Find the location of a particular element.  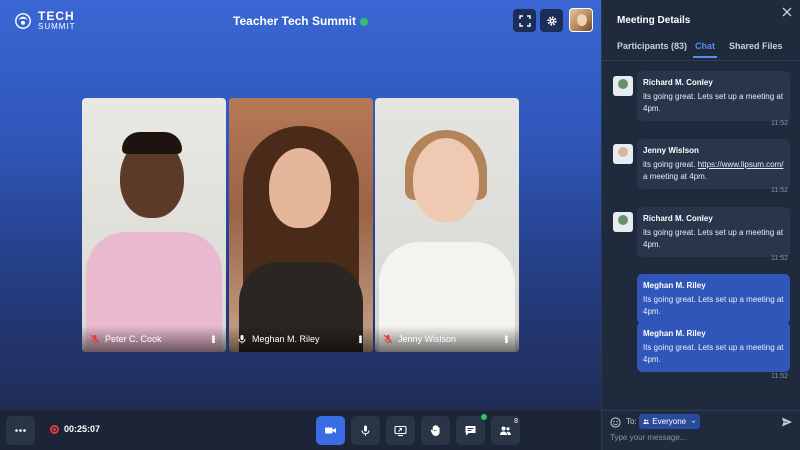

chevron-down-icon is located at coordinates (693, 421).